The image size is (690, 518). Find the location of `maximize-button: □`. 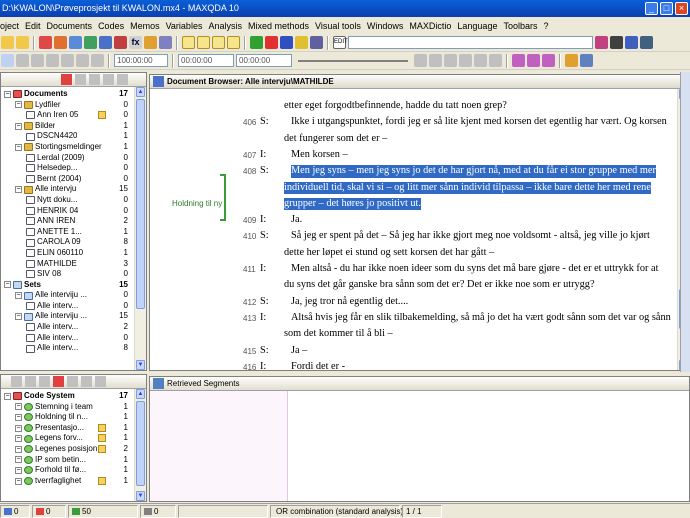

maximize-button: □ is located at coordinates (666, 8).